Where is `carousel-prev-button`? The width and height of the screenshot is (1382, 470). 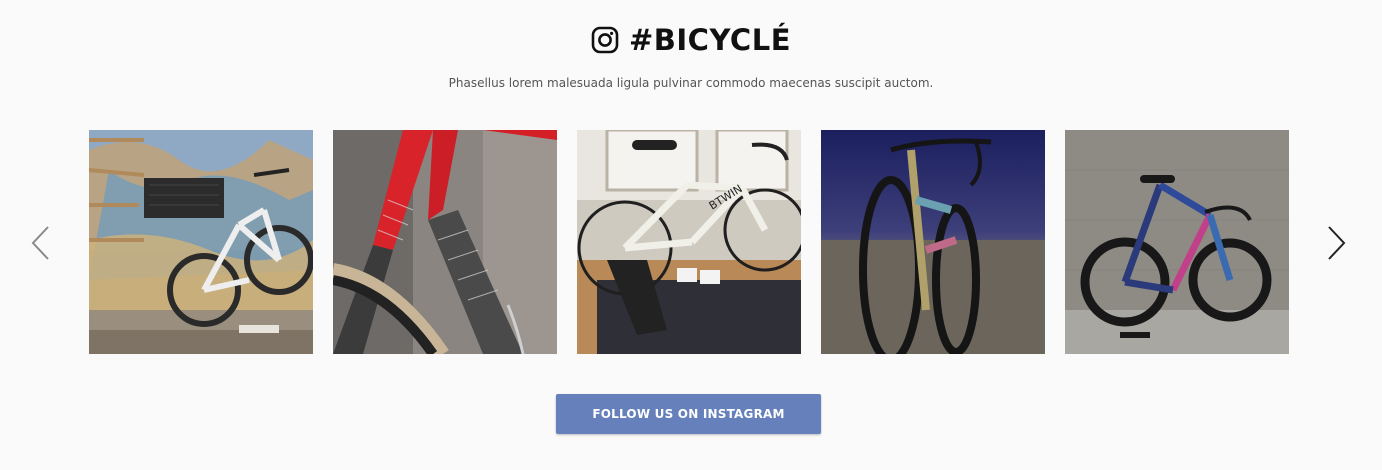 carousel-prev-button is located at coordinates (41, 243).